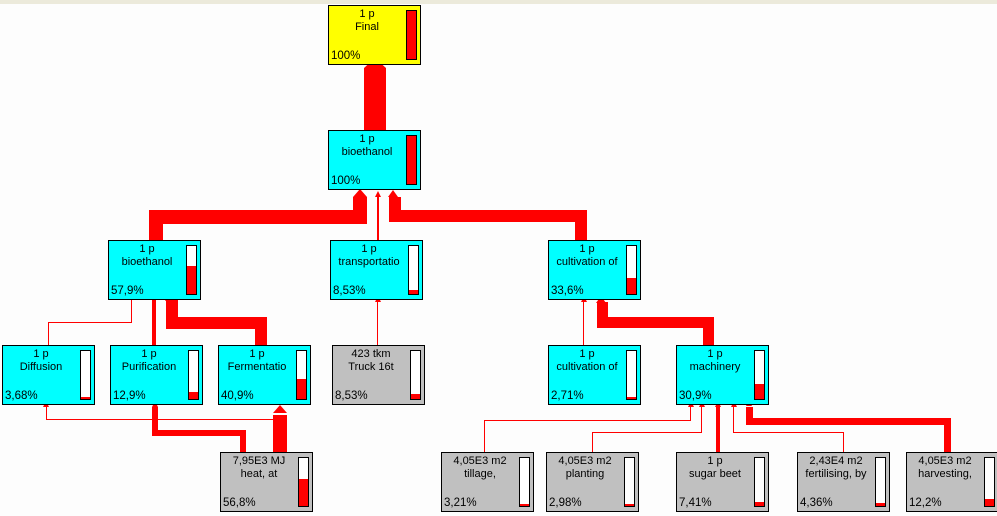 This screenshot has height=516, width=997. What do you see at coordinates (374, 160) in the screenshot?
I see `node-bioethanol-root: 1 p bioethanol 100%` at bounding box center [374, 160].